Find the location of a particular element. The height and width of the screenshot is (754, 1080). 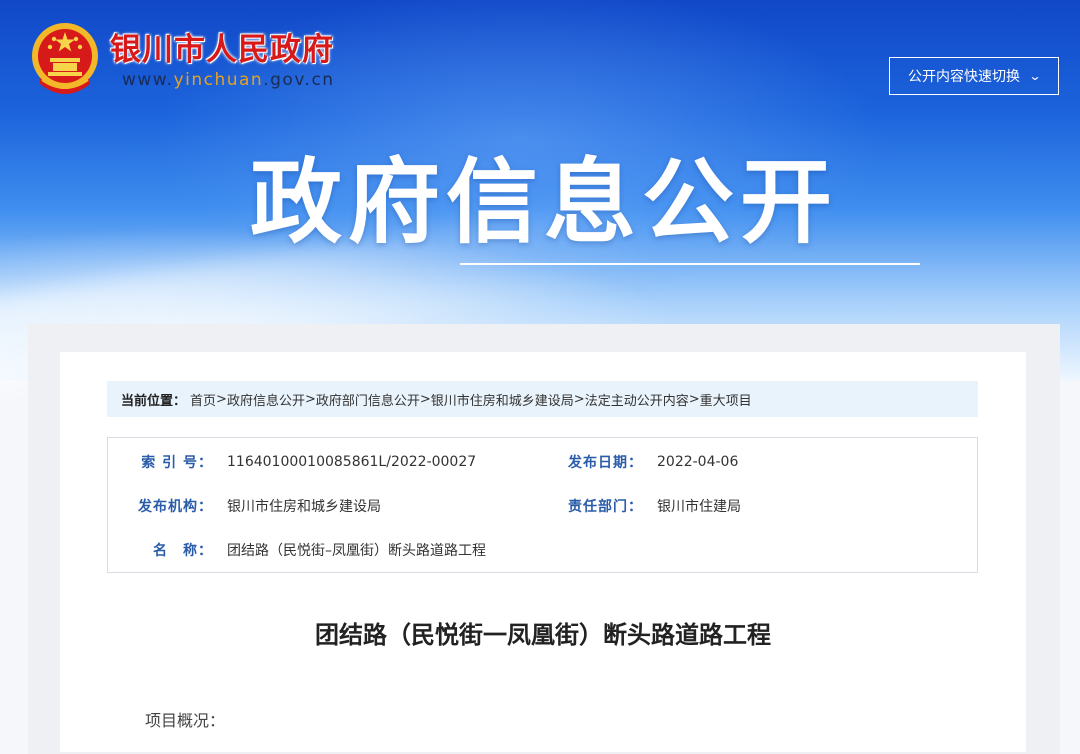

breadcrumb-item-statutory: 法定主动公开内容 is located at coordinates (637, 399).